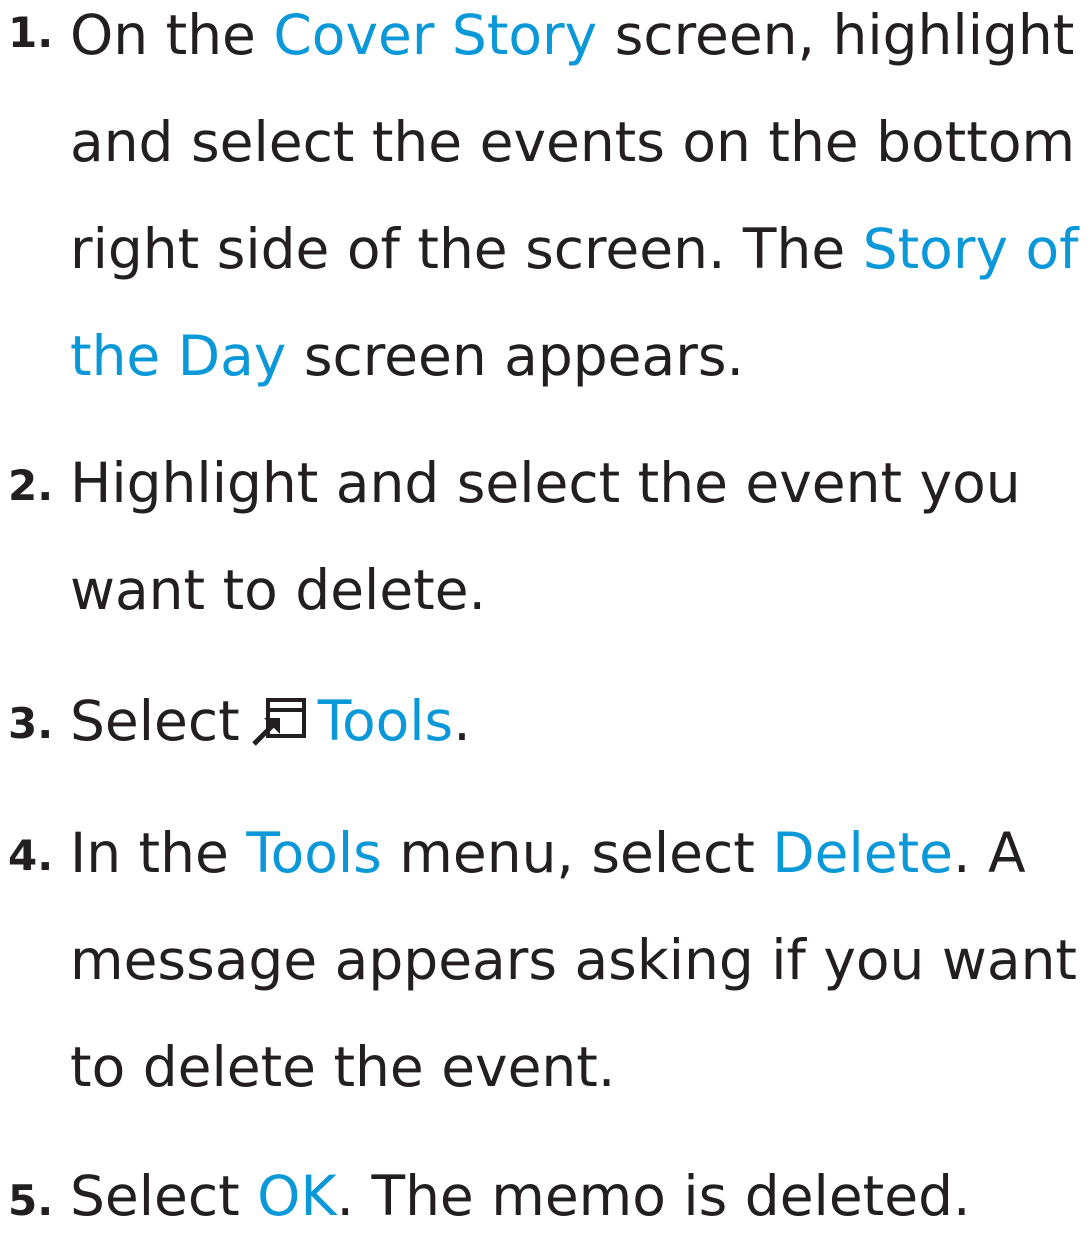 Image resolution: width=1091 pixels, height=1250 pixels. I want to click on highlighted-term-cover-story: Cover Story, so click(435, 35).